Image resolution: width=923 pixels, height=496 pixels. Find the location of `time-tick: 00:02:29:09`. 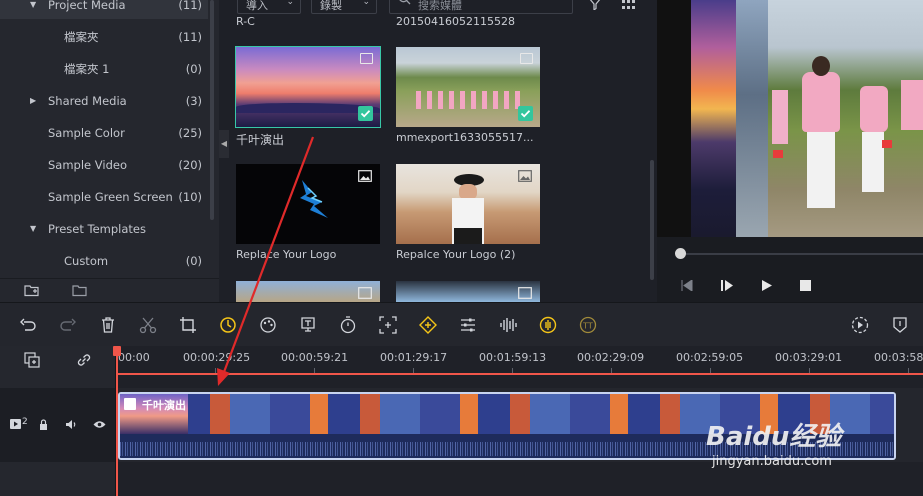

time-tick: 00:02:29:09 is located at coordinates (611, 357).